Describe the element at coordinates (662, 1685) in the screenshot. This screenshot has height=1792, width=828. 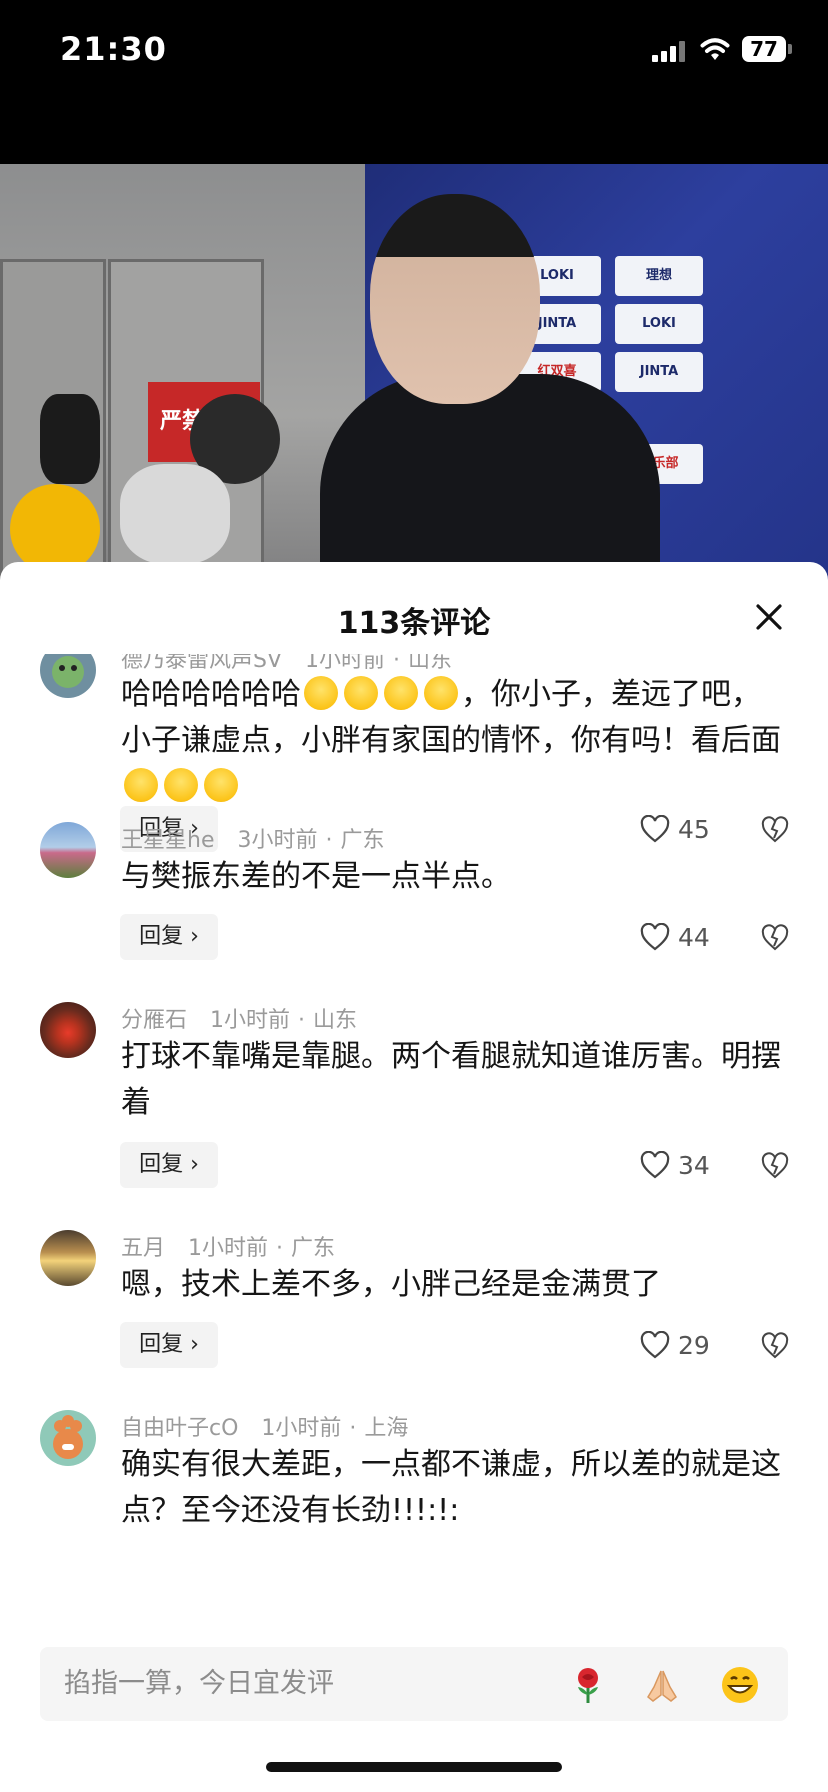
I see `praying-hands-icon` at that location.